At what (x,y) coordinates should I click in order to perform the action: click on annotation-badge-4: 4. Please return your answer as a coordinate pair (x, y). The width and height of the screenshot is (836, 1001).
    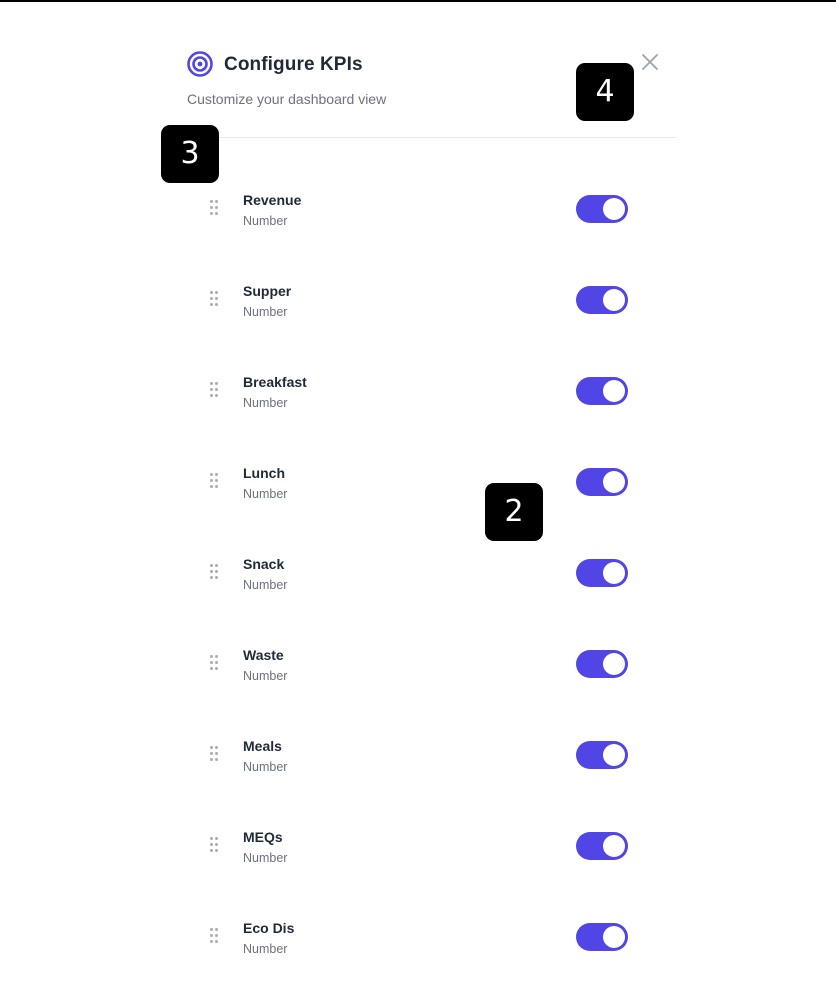
    Looking at the image, I should click on (605, 92).